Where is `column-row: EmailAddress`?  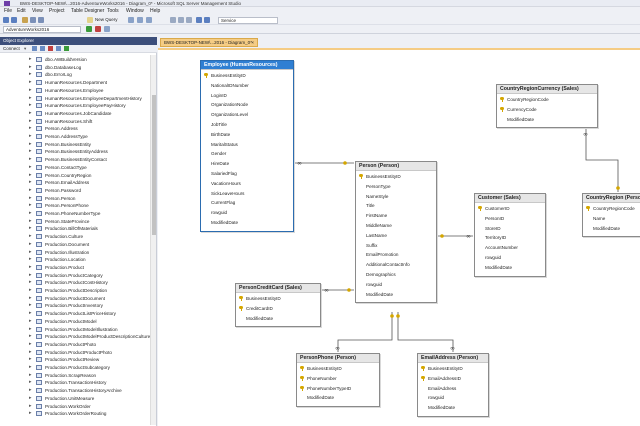
column-row: EmailAddress is located at coordinates (453, 389).